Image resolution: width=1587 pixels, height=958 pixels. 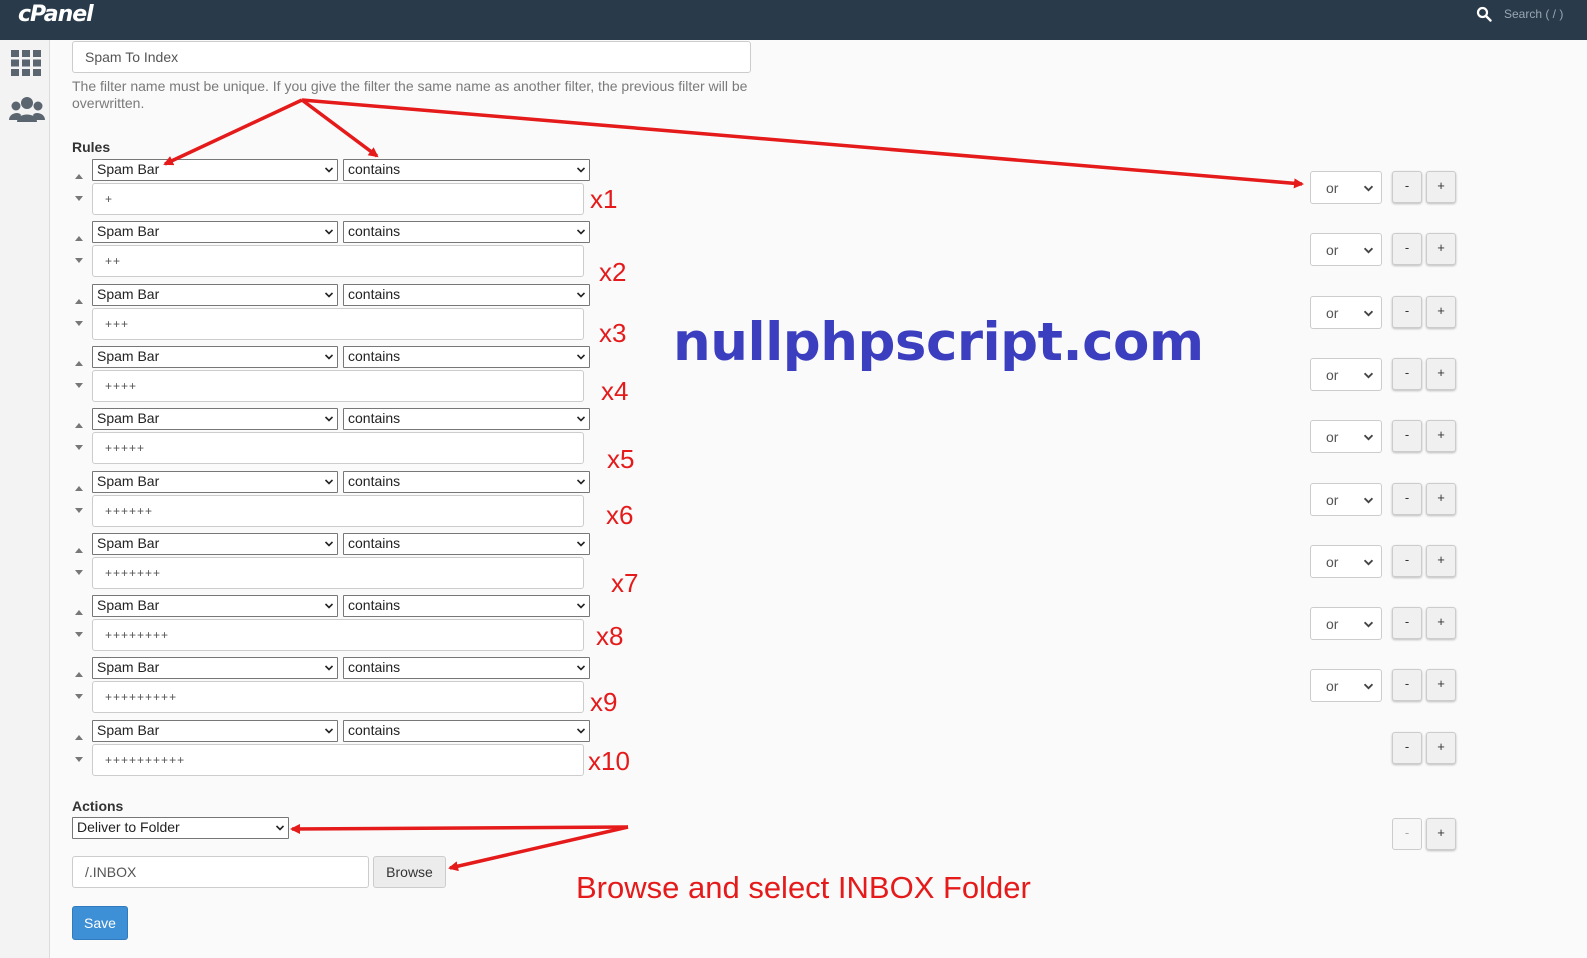 I want to click on rule-value-input: +, so click(x=338, y=199).